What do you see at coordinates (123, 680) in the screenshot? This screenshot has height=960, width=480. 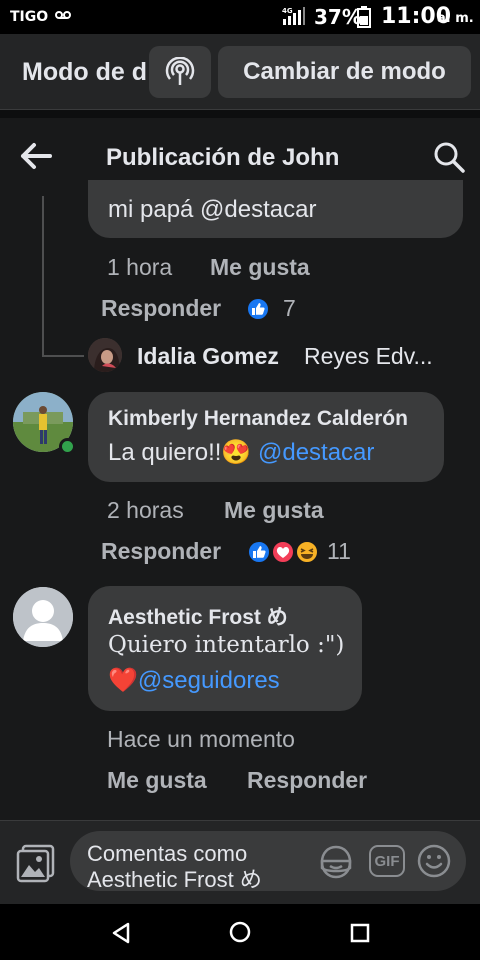 I see `red-heart-emoji: ❤️` at bounding box center [123, 680].